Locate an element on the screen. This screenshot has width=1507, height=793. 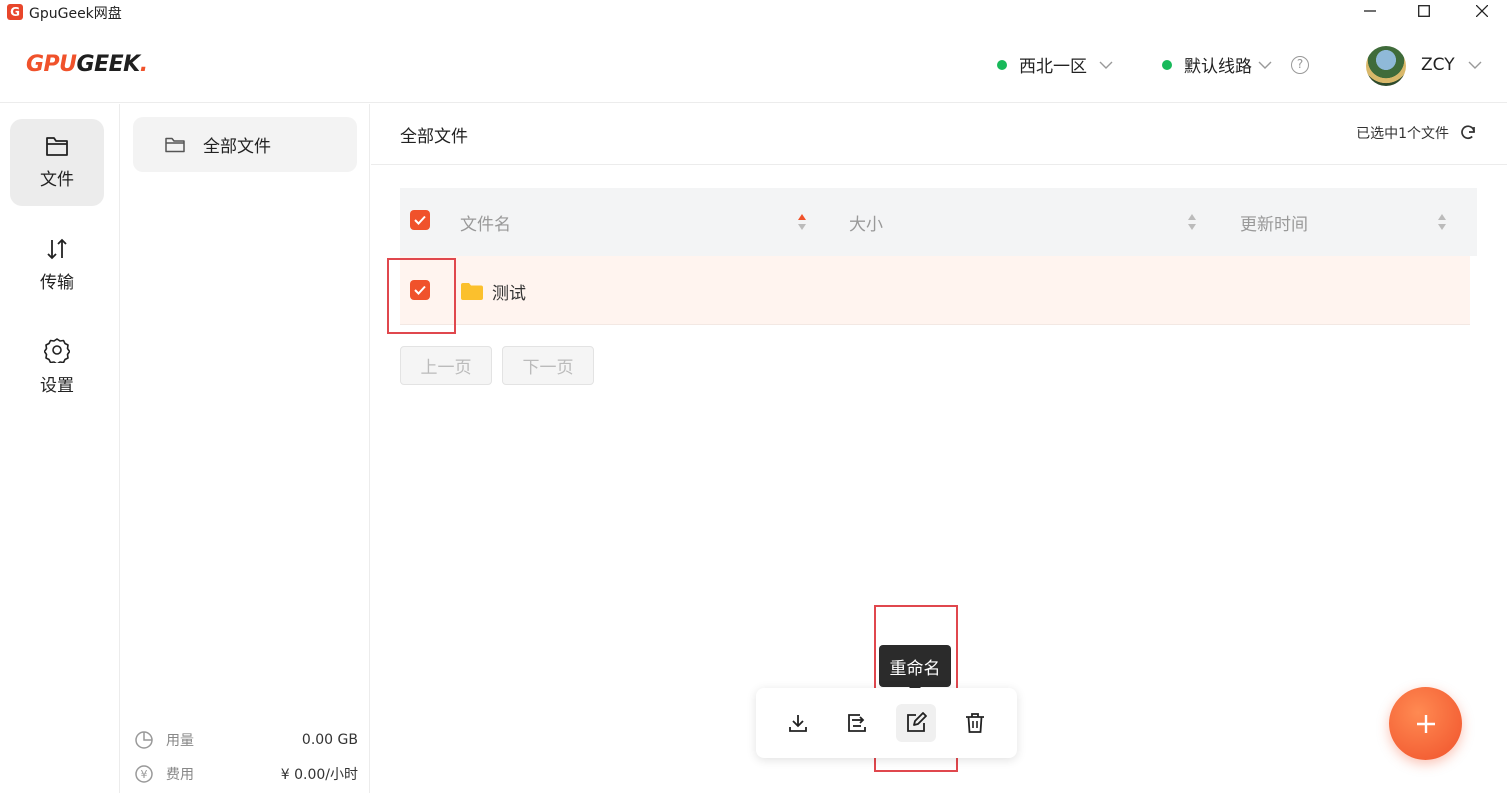
folder-label: 全部文件 is located at coordinates (237, 147).